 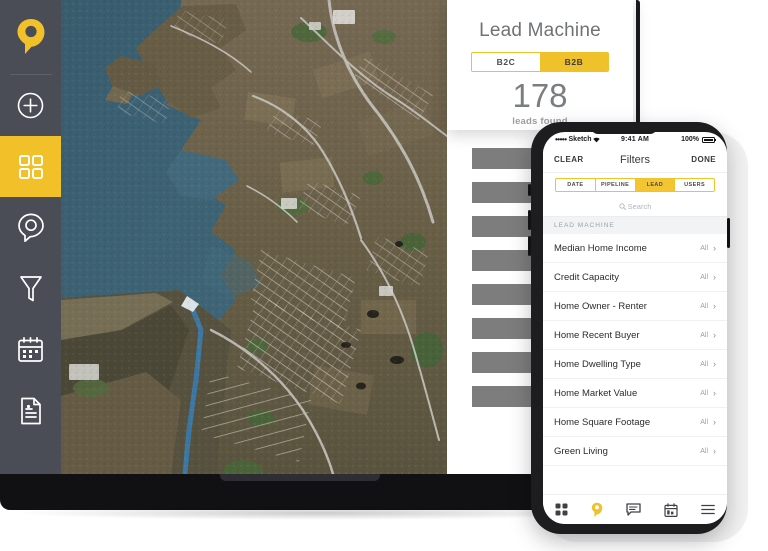 I want to click on tabbar-item-menu, so click(x=708, y=509).